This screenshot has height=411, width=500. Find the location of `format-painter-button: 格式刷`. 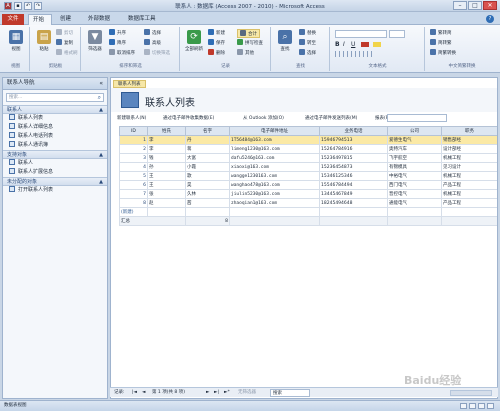

format-painter-button: 格式刷 is located at coordinates (67, 53).